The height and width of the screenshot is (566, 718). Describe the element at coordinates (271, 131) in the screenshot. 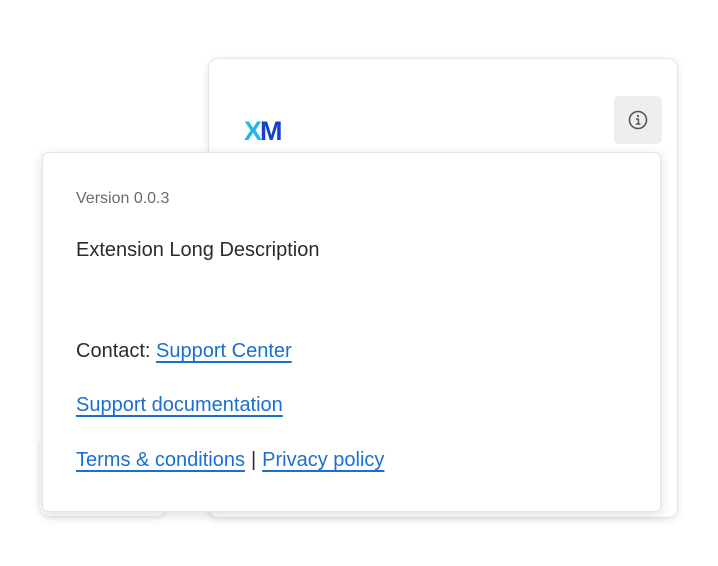

I see `logo-m: M` at that location.